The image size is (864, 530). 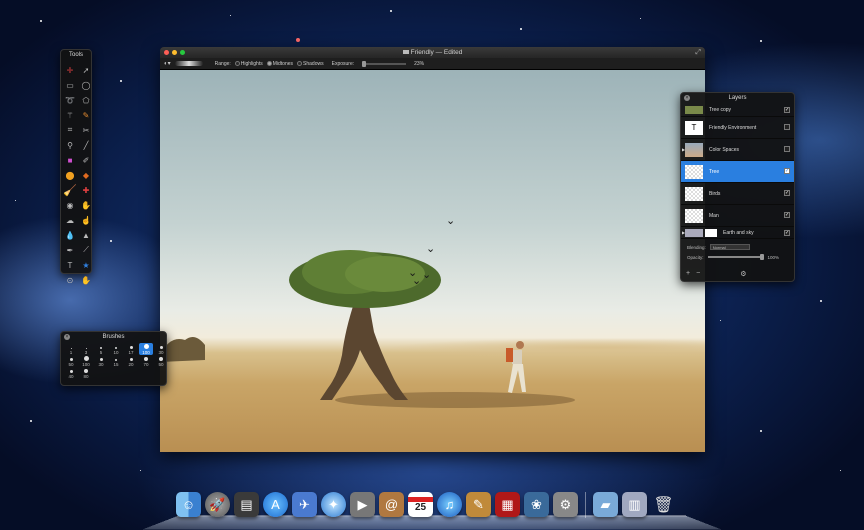 I want to click on safari-icon: ✦, so click(x=333, y=504).